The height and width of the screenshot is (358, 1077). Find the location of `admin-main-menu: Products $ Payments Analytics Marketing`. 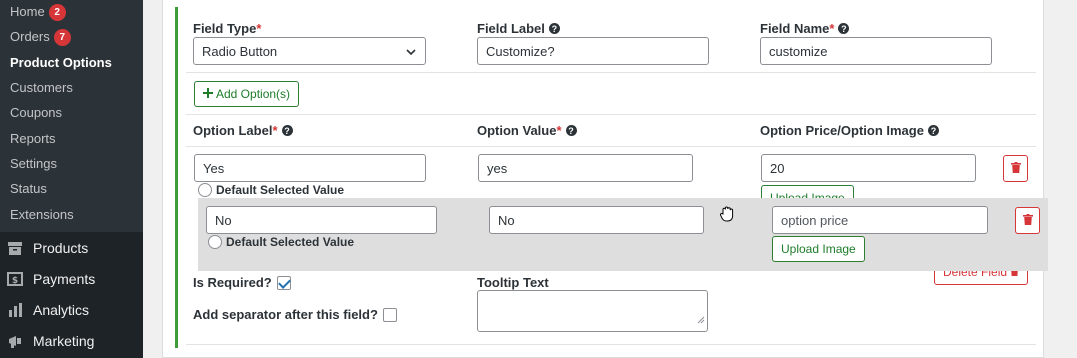

admin-main-menu: Products $ Payments Analytics Marketing is located at coordinates (71, 295).